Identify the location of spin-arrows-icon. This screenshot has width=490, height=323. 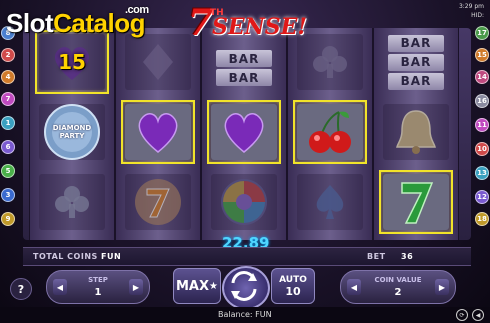
(244, 286).